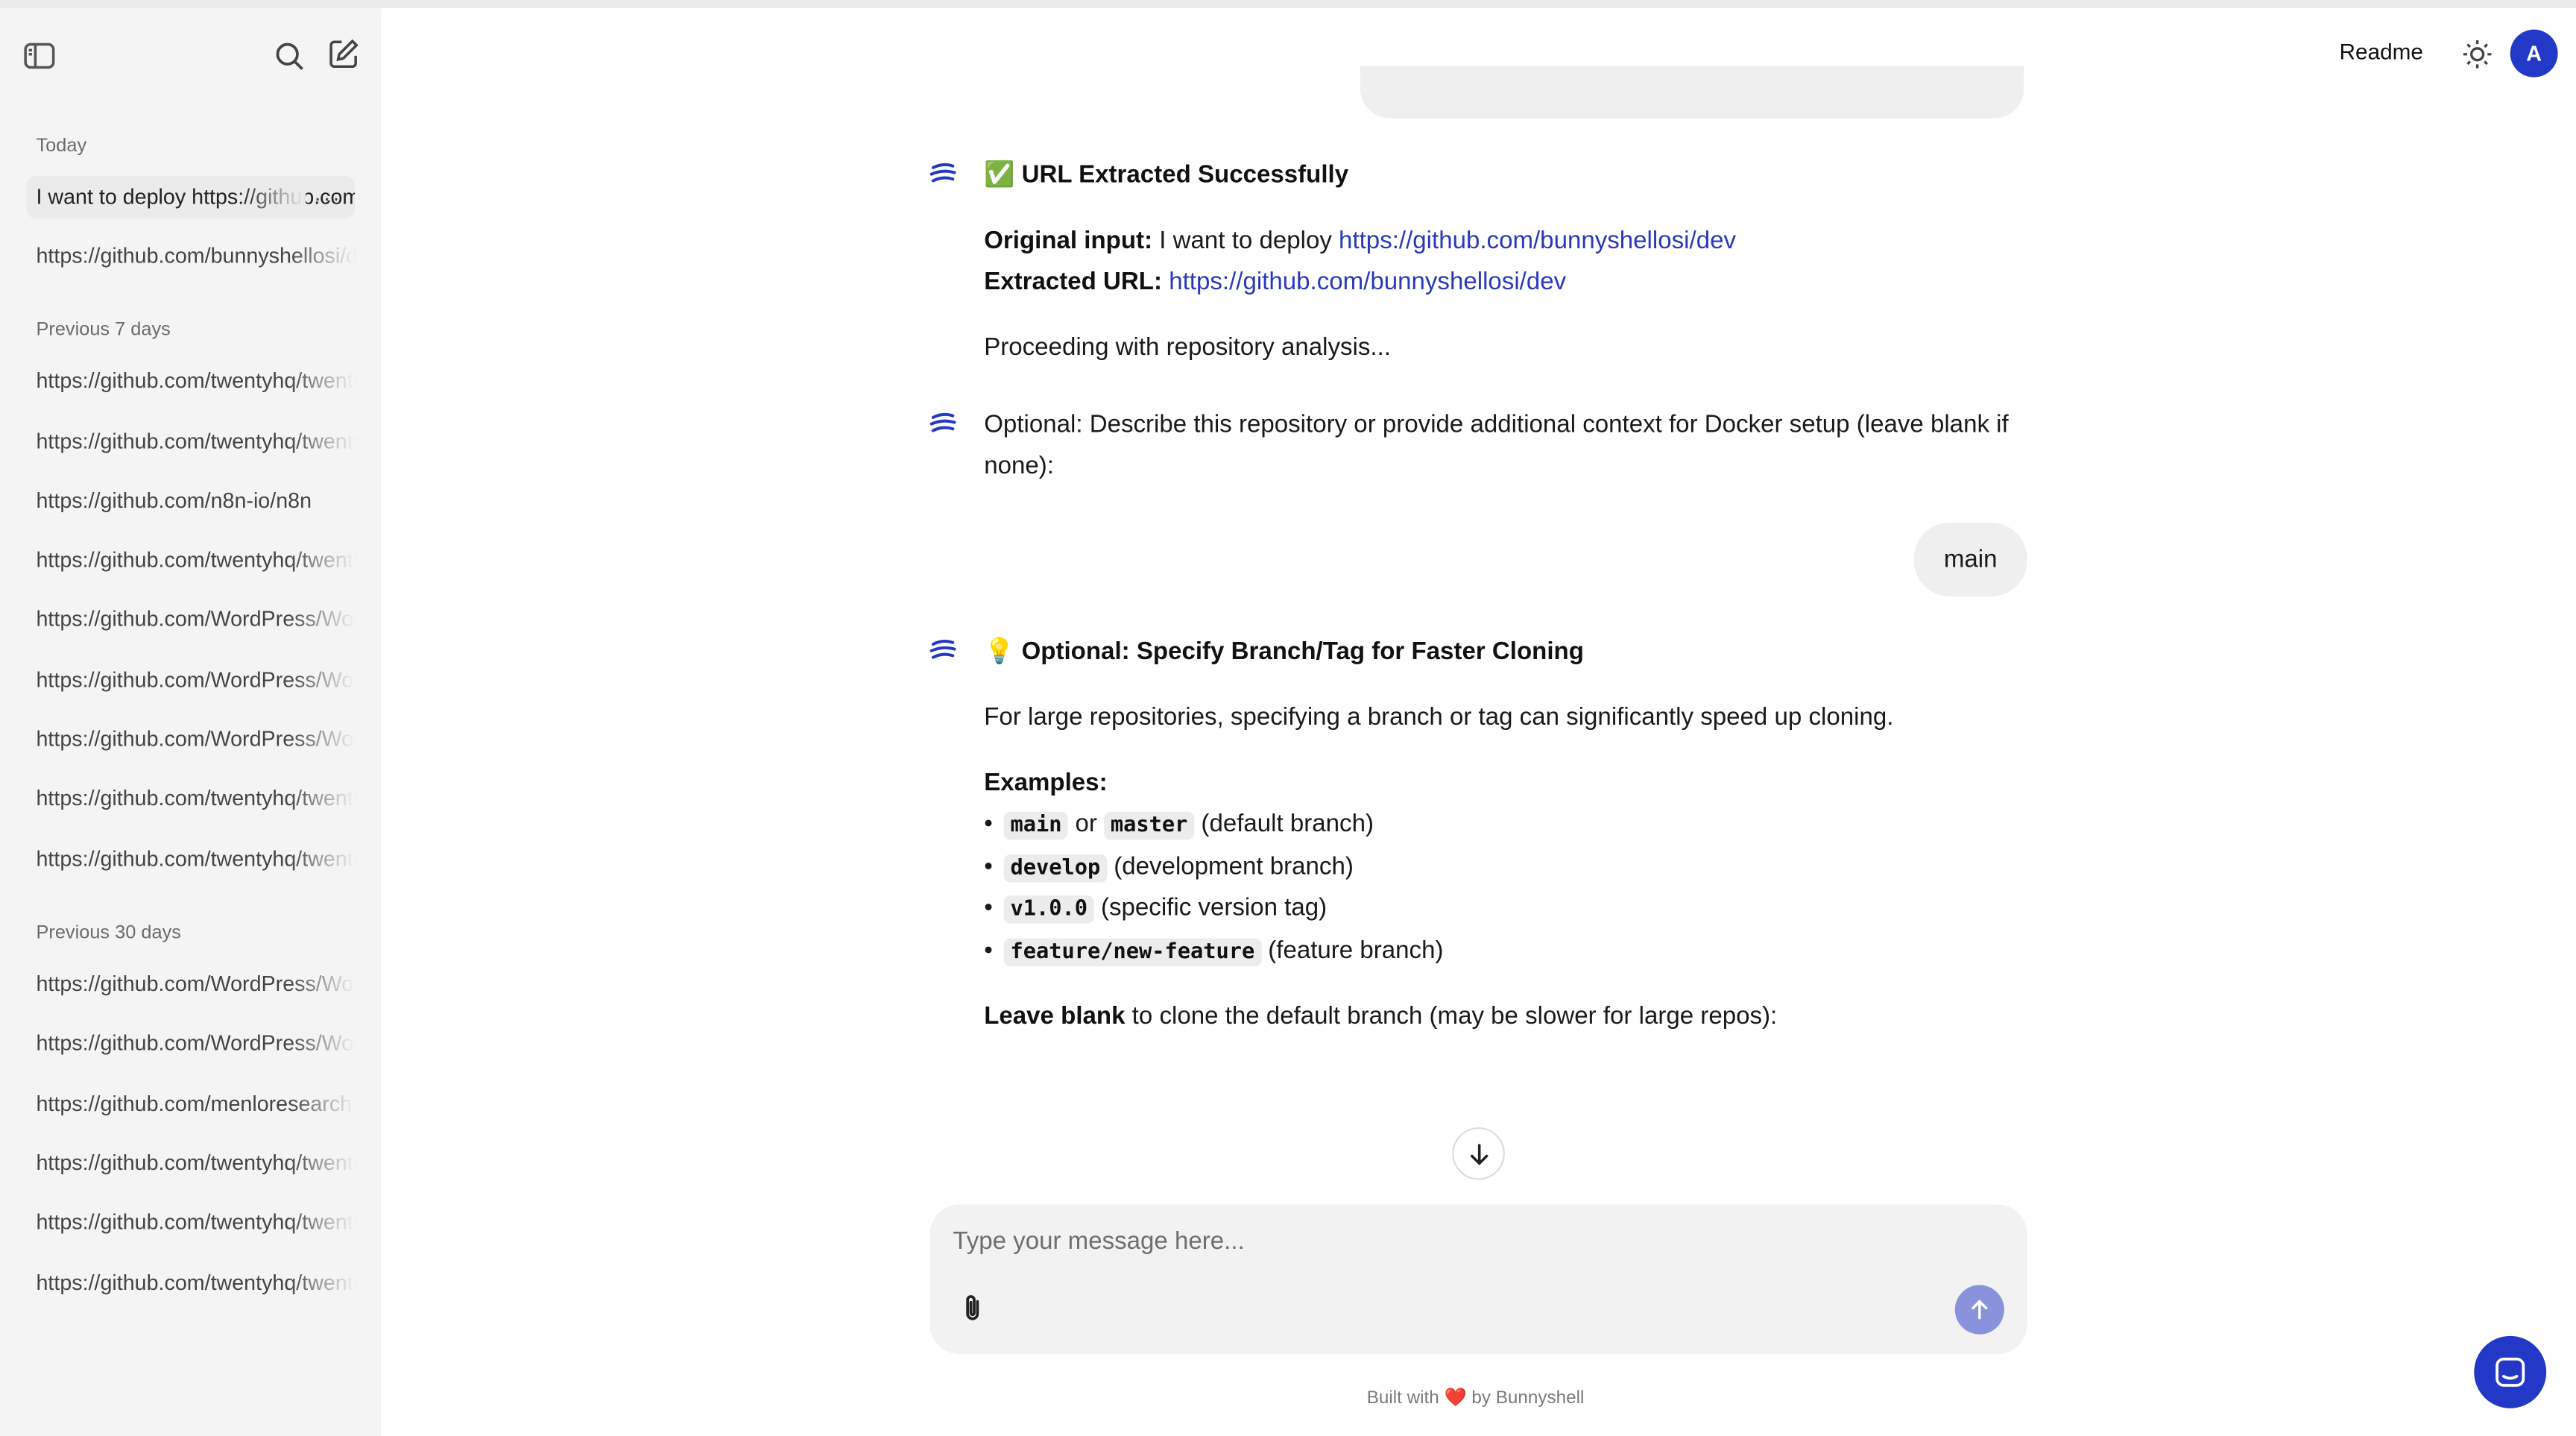 This screenshot has width=2576, height=1436. I want to click on sidebar-item: https://github.com/menloresearch, so click(196, 1104).